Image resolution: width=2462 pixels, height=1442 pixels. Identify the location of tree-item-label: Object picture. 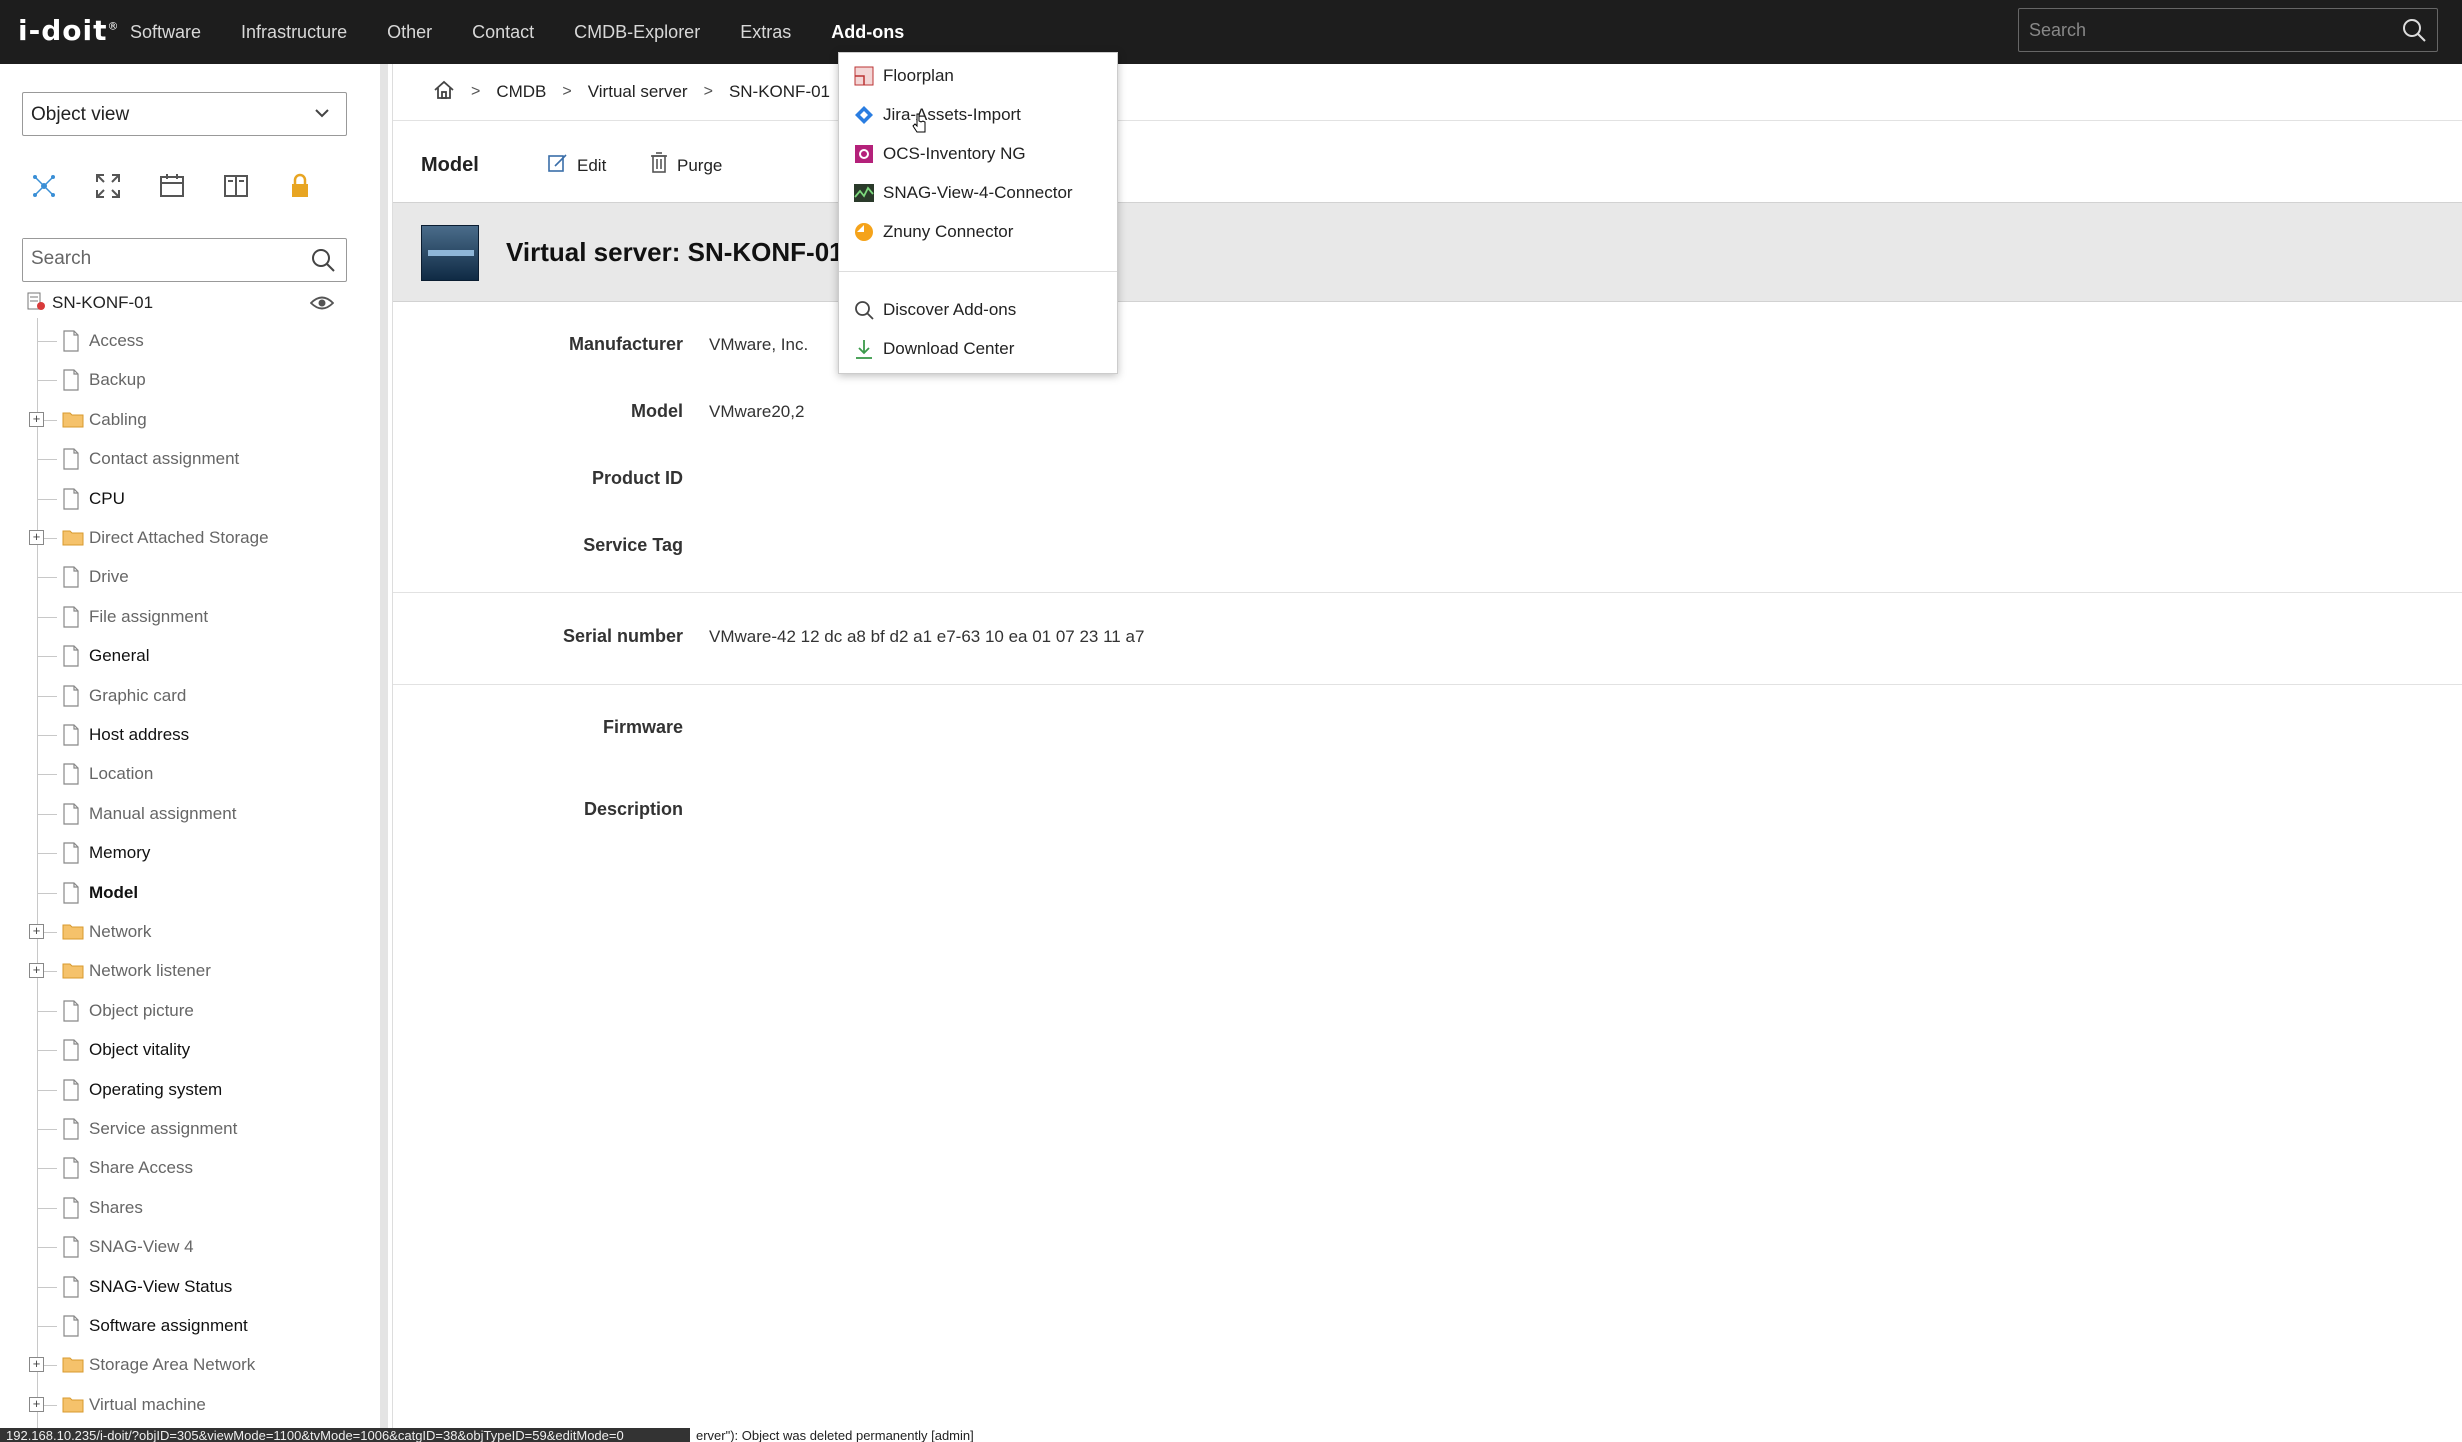
(141, 1010).